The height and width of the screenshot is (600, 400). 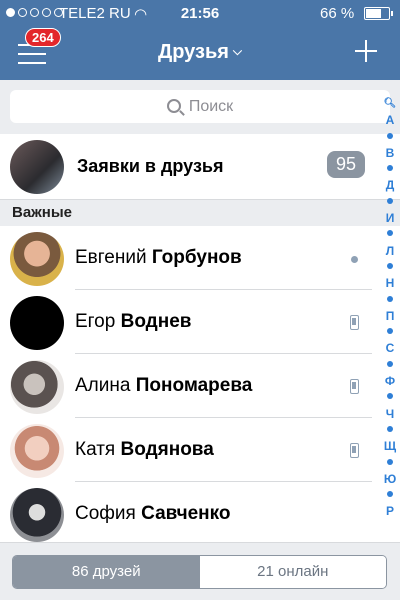 What do you see at coordinates (390, 120) in the screenshot?
I see `index-letter: А` at bounding box center [390, 120].